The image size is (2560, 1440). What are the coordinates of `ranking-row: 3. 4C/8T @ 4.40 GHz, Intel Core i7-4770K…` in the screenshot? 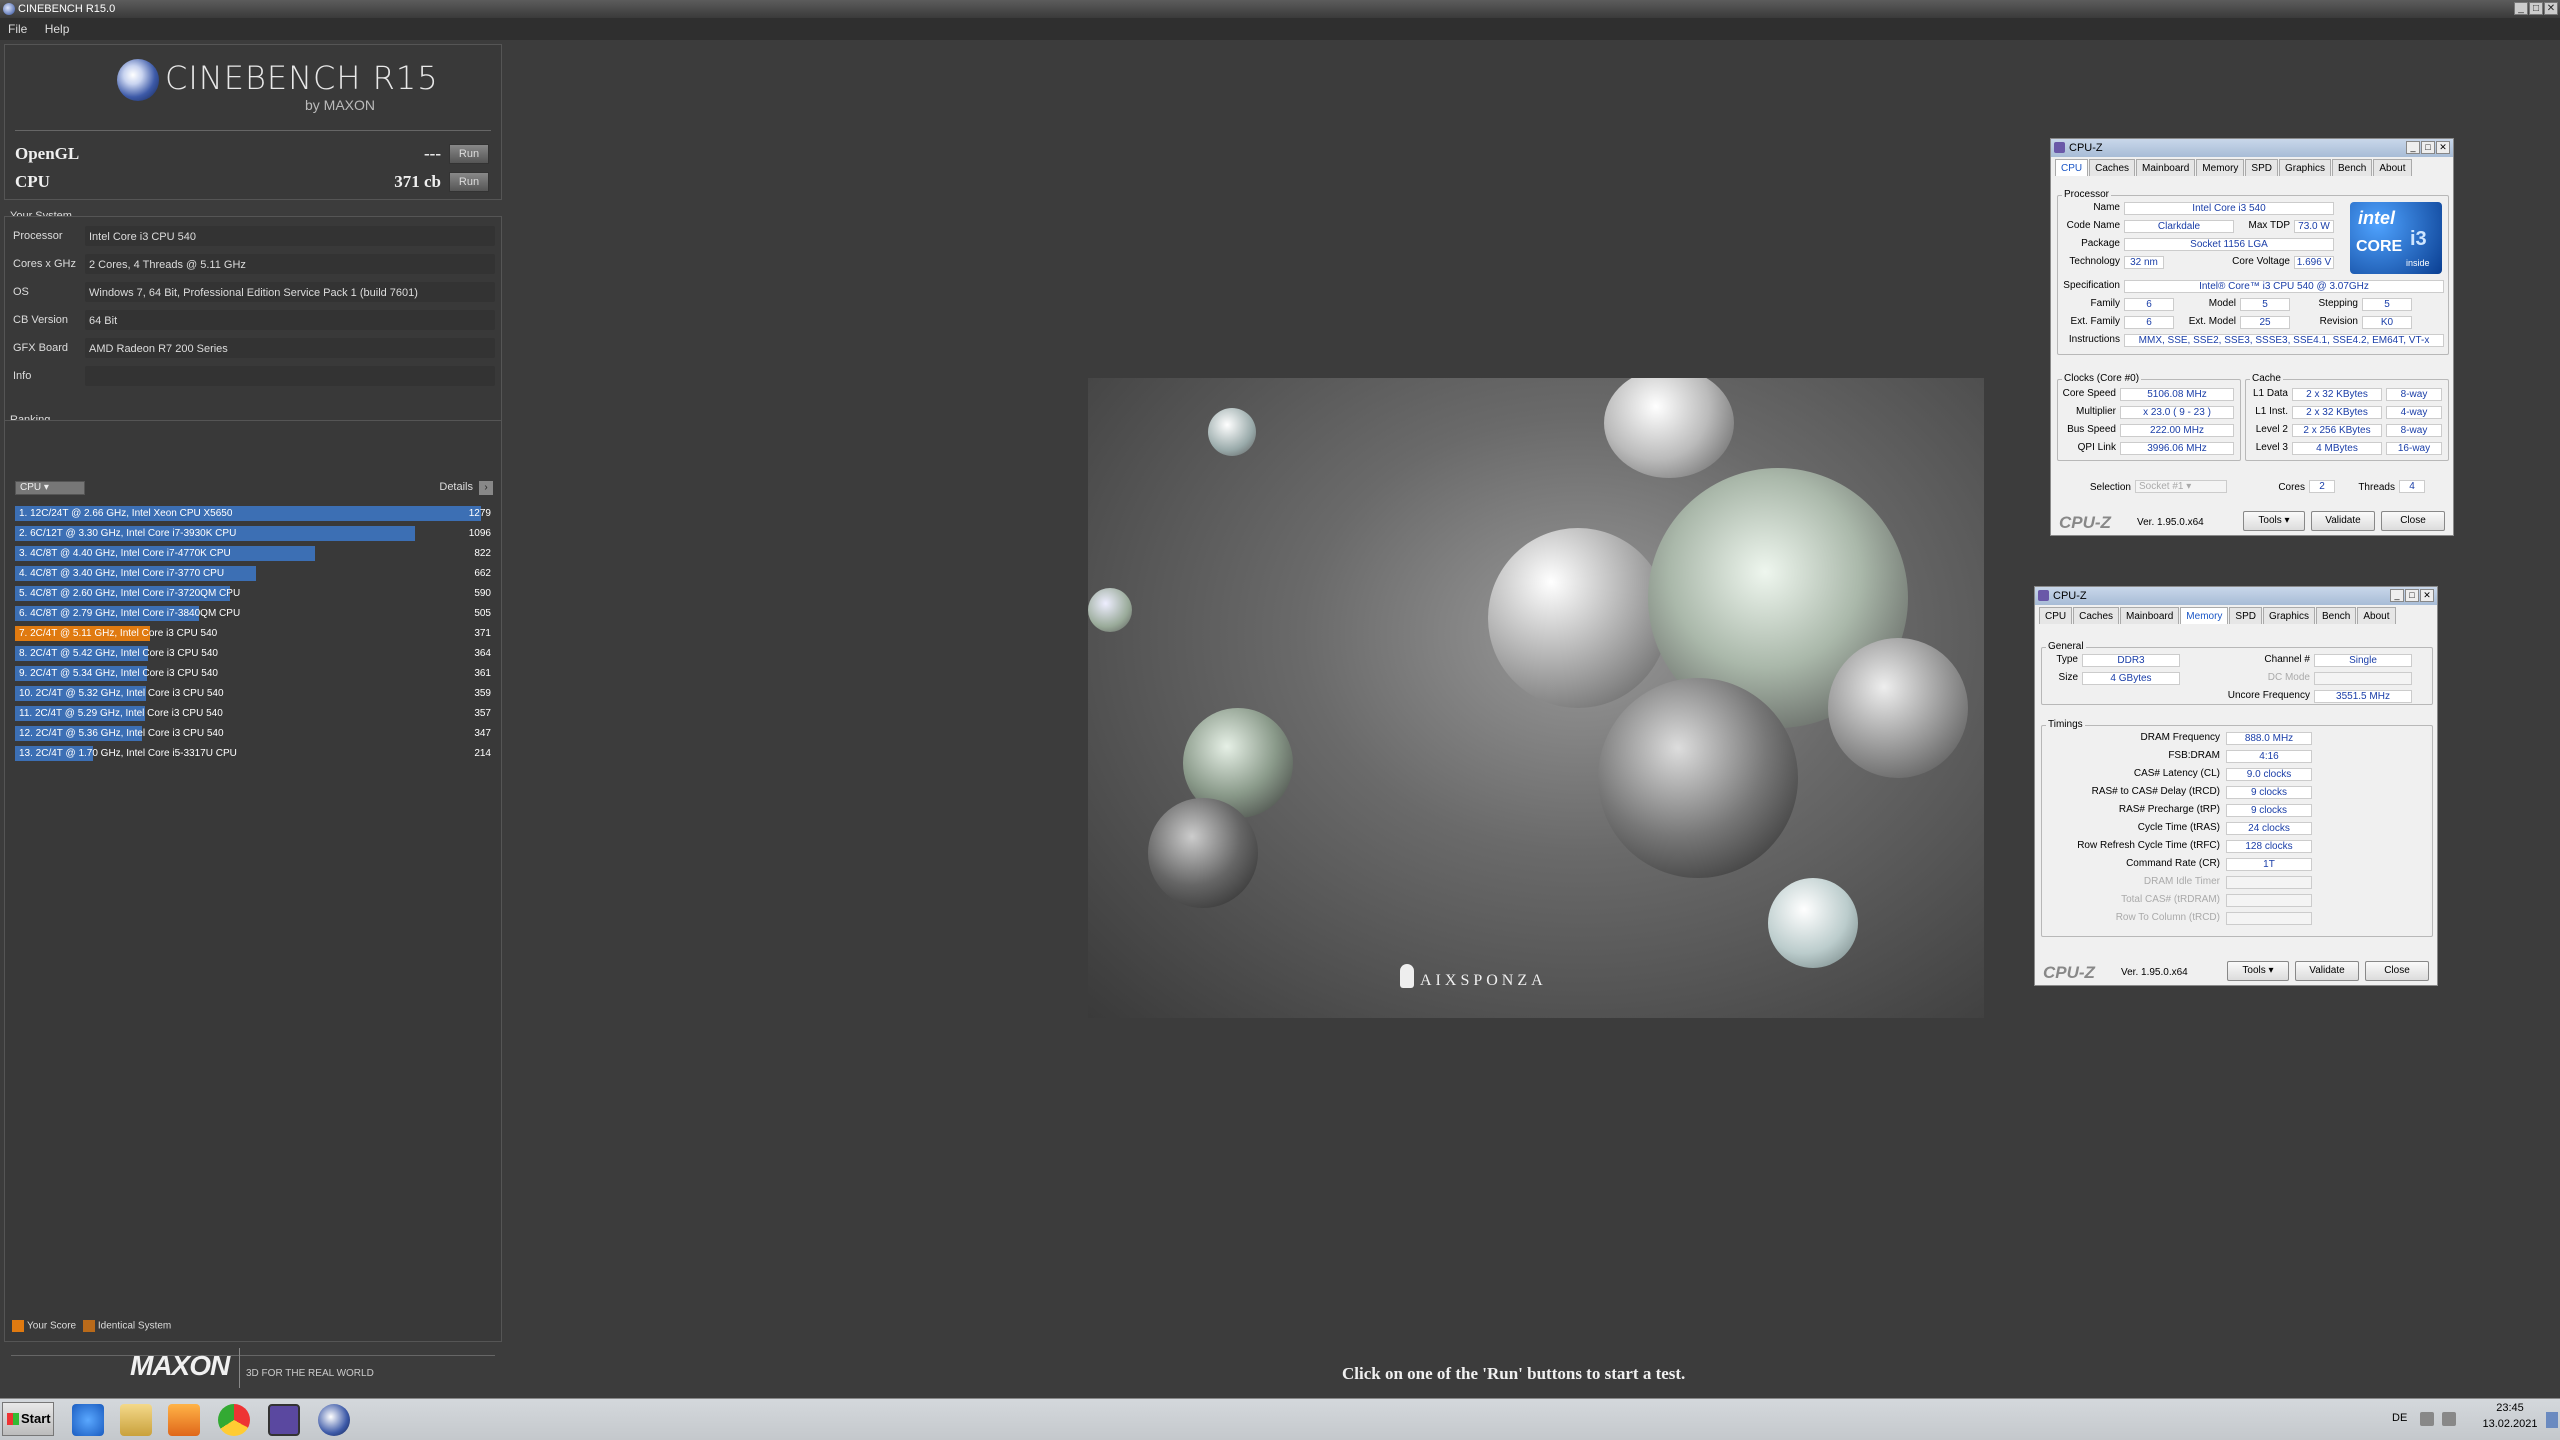 It's located at (255, 553).